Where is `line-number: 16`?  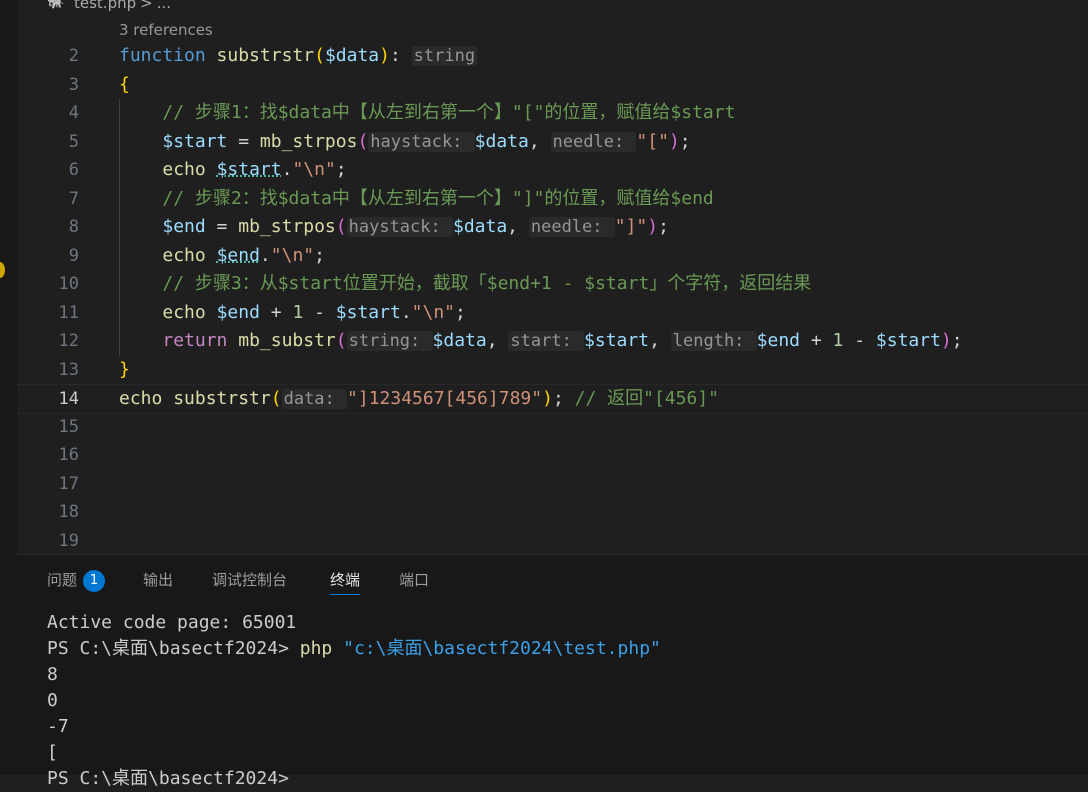
line-number: 16 is located at coordinates (48, 455).